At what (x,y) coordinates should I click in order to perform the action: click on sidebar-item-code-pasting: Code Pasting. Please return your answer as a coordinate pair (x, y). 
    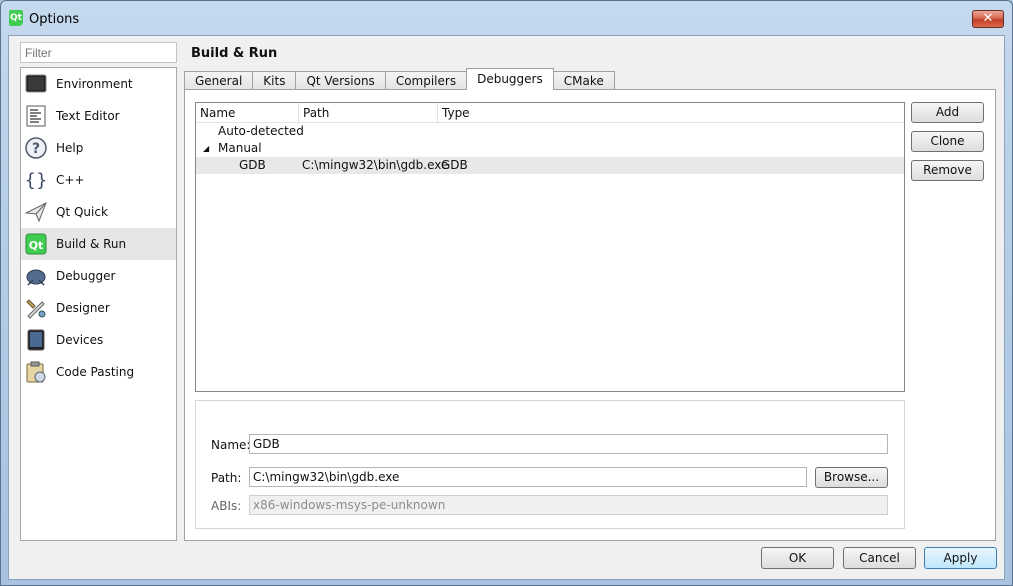
    Looking at the image, I should click on (98, 372).